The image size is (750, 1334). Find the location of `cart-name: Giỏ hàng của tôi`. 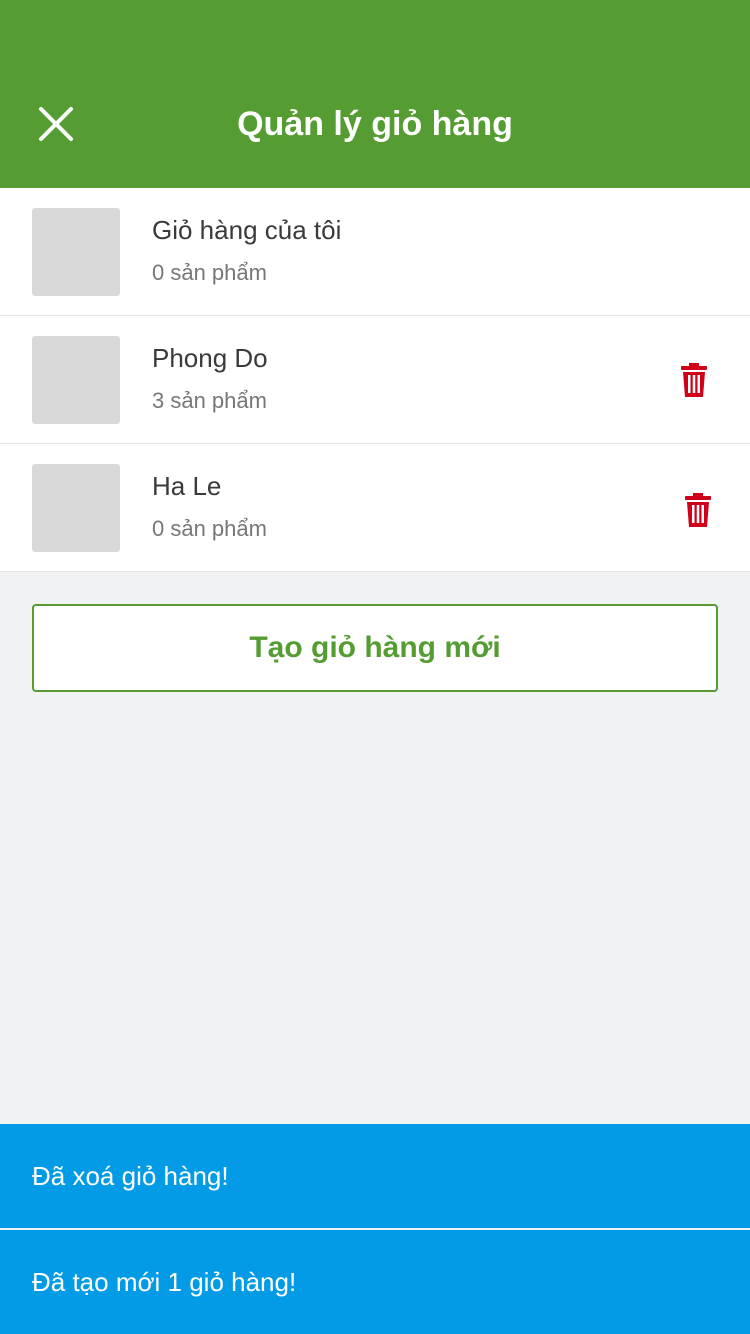

cart-name: Giỏ hàng của tôi is located at coordinates (247, 230).